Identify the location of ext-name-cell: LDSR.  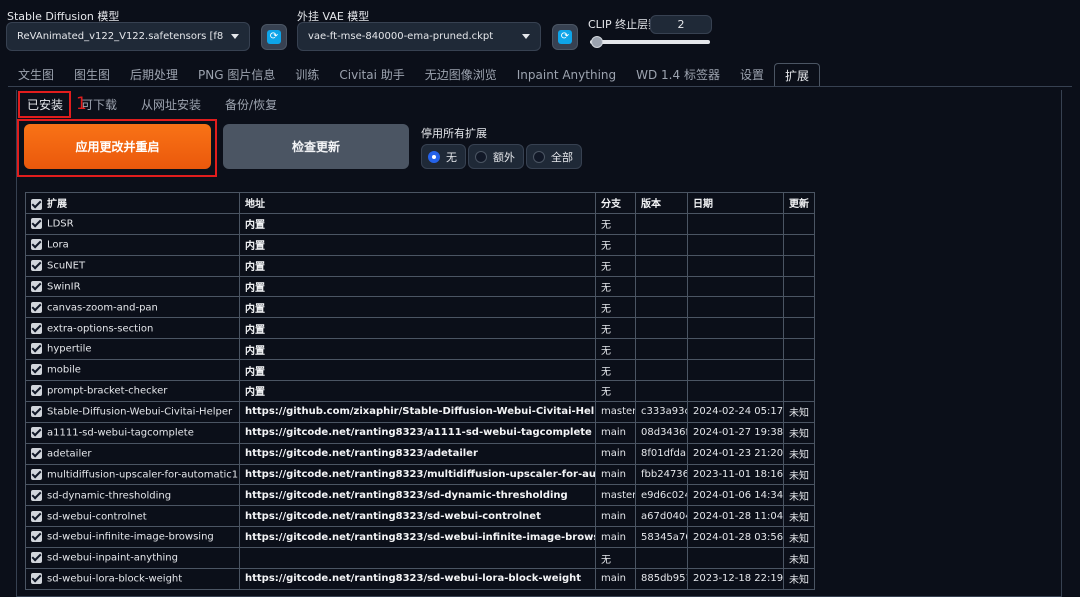
(132, 223).